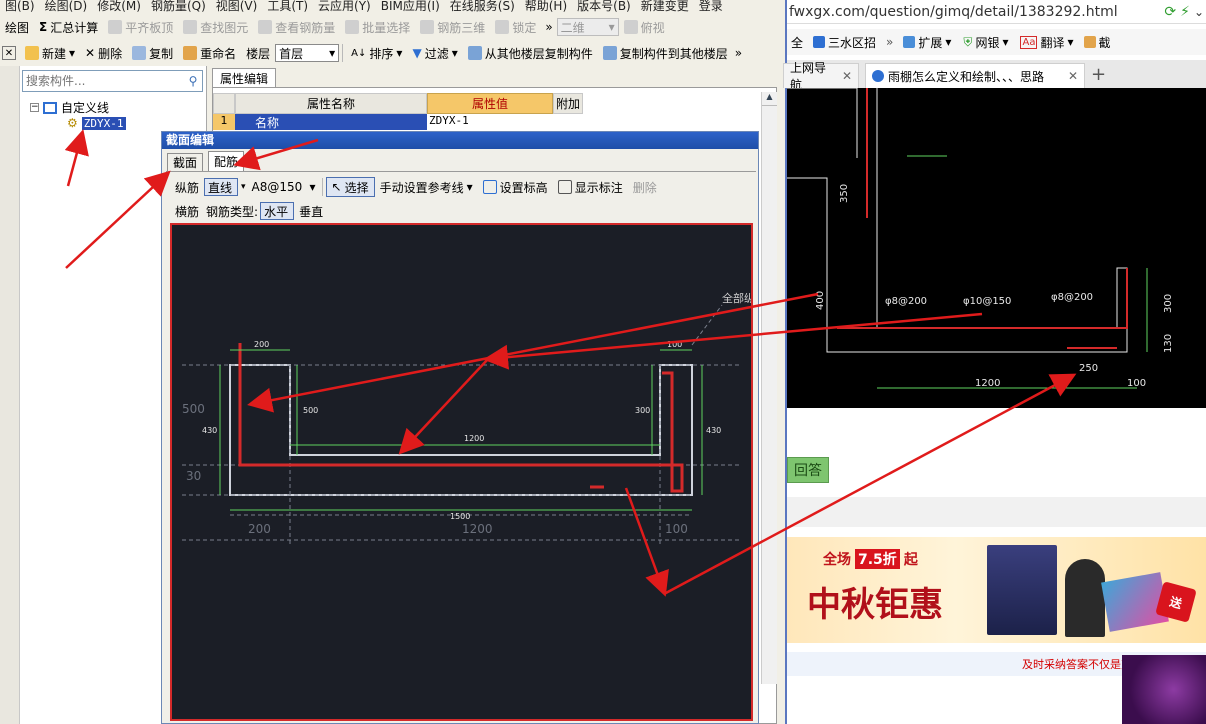  What do you see at coordinates (311, 211) in the screenshot?
I see `vertical-toggle: 垂直` at bounding box center [311, 211].